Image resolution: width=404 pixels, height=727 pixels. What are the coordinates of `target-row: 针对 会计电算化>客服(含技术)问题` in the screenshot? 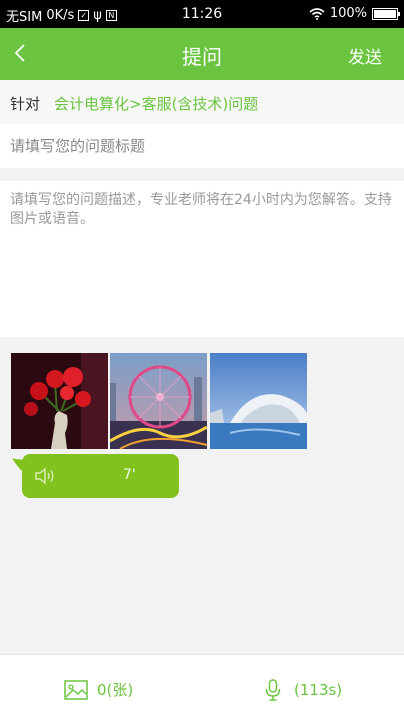 It's located at (202, 102).